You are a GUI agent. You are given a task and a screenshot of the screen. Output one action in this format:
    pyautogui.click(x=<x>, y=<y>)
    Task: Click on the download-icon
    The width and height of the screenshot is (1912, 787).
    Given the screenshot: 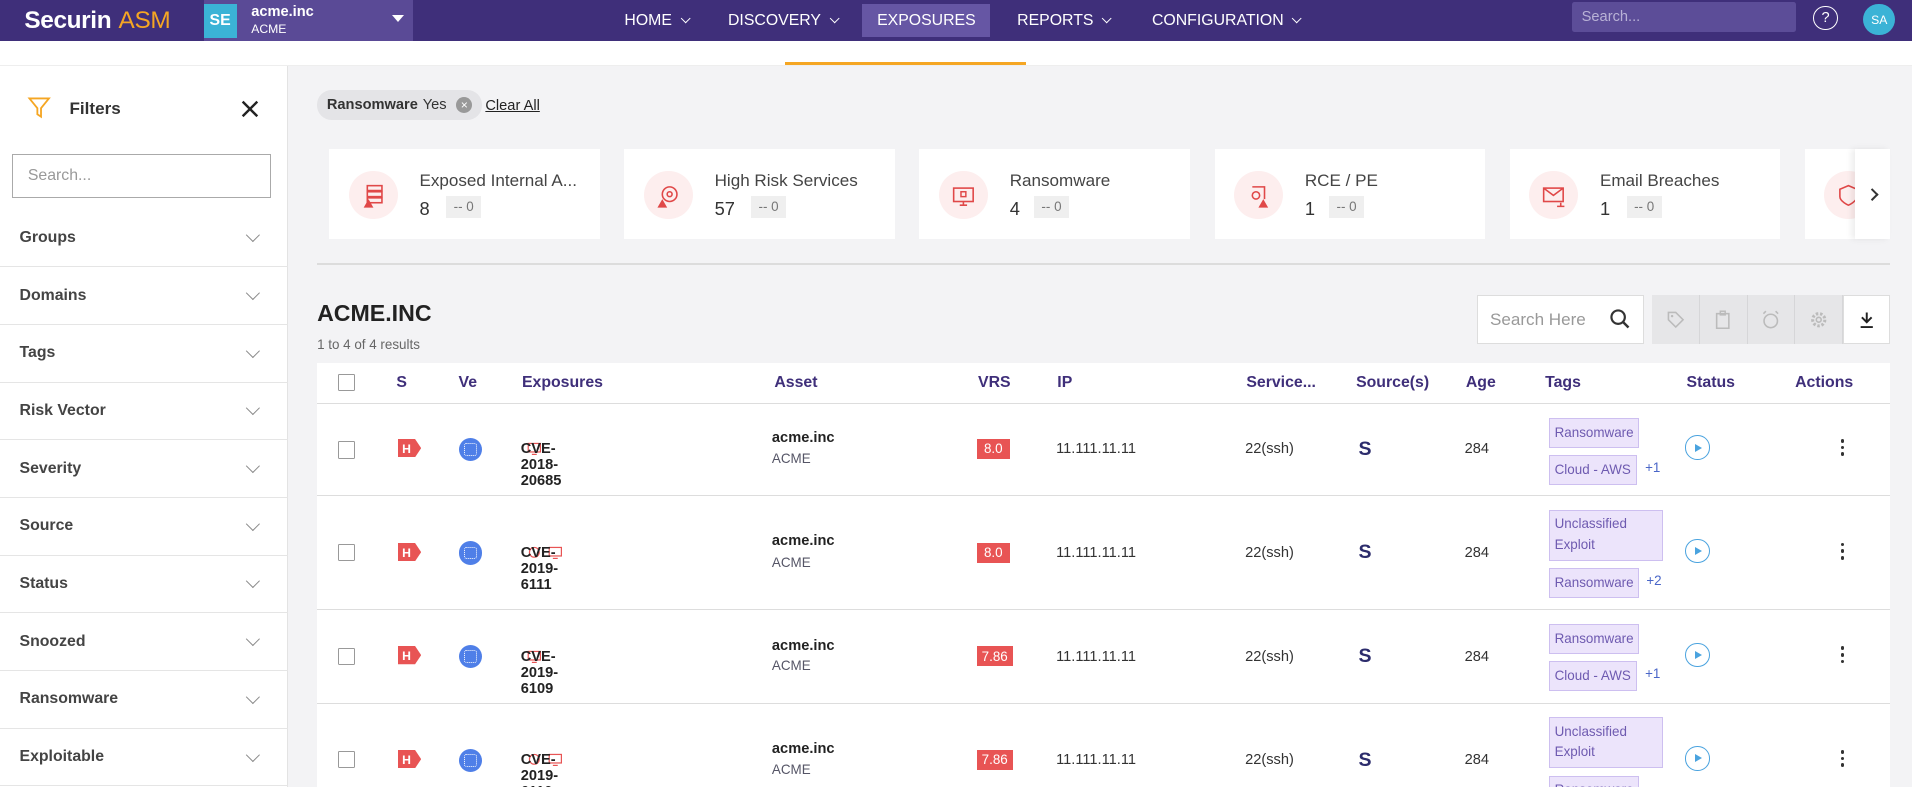 What is the action you would take?
    pyautogui.click(x=1866, y=320)
    